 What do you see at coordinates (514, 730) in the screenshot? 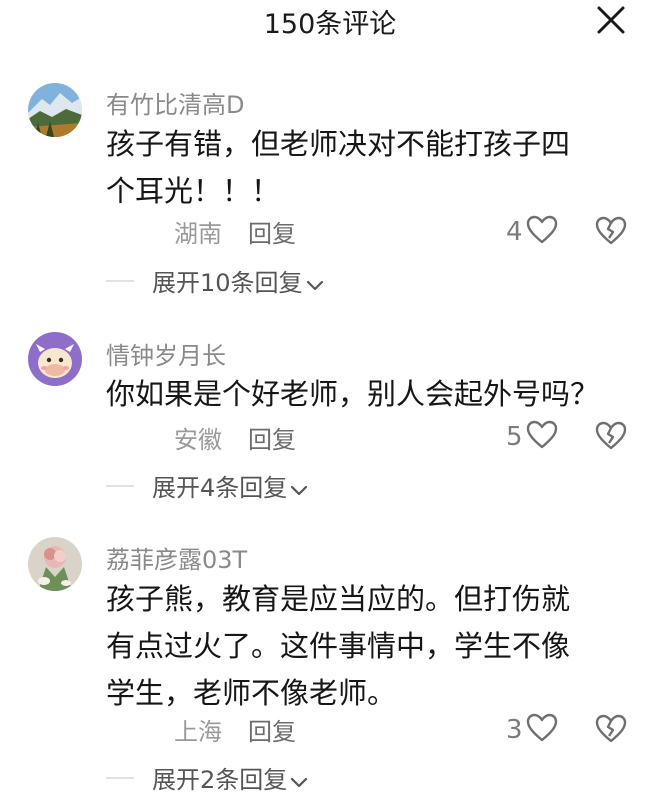
I see `like-count: 3` at bounding box center [514, 730].